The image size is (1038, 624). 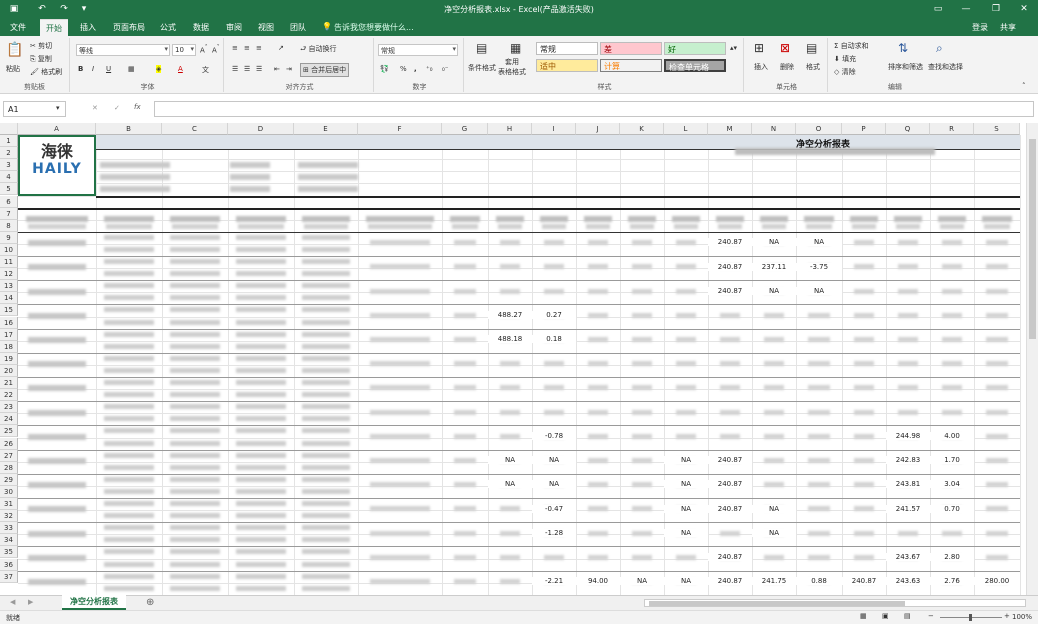 What do you see at coordinates (137, 107) in the screenshot?
I see `insert-function-icon: fx` at bounding box center [137, 107].